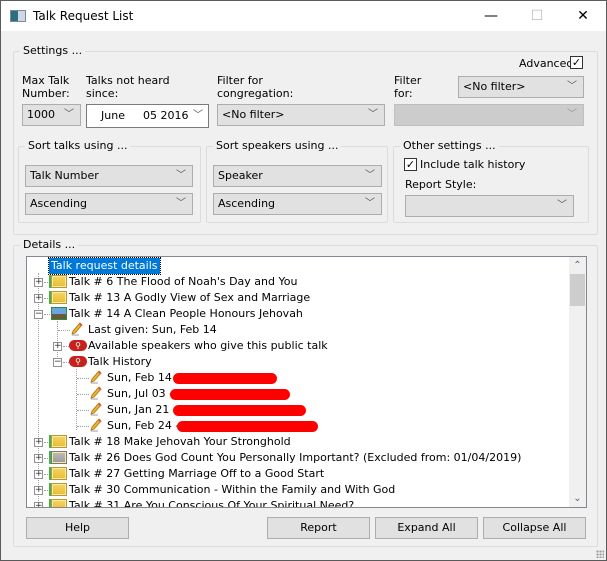 This screenshot has width=607, height=561. Describe the element at coordinates (166, 116) in the screenshot. I see `date-day-year: 05 2016` at that location.